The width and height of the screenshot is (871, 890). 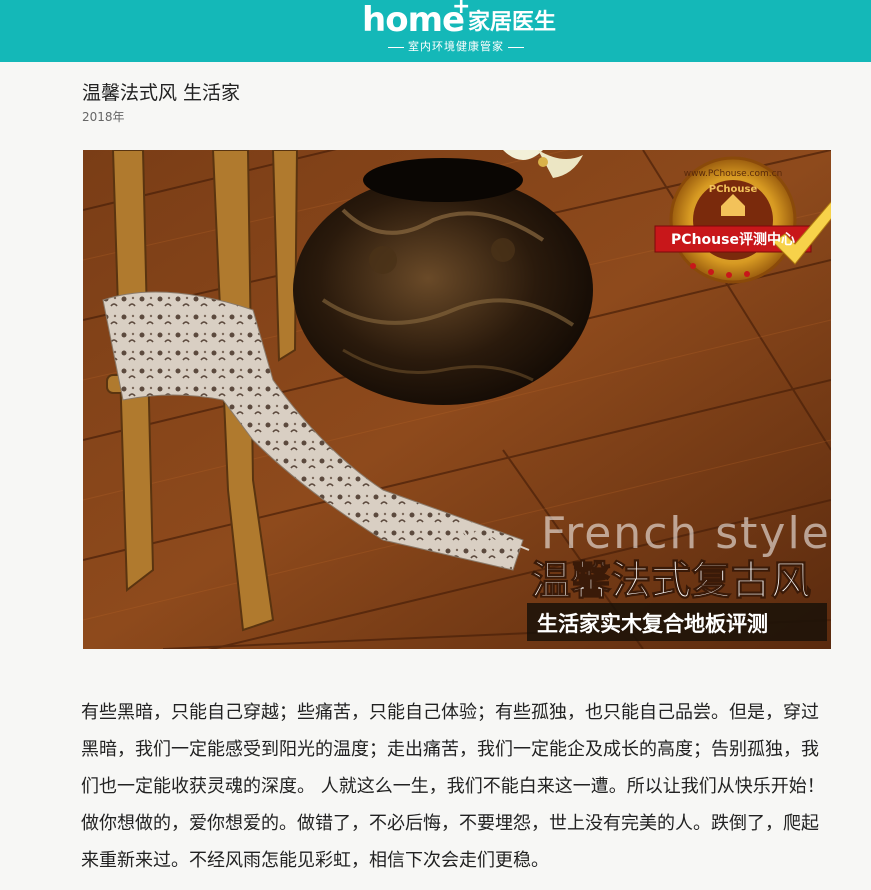 What do you see at coordinates (652, 624) in the screenshot?
I see `hero-subheadline: 生活家实木复合地板评测` at bounding box center [652, 624].